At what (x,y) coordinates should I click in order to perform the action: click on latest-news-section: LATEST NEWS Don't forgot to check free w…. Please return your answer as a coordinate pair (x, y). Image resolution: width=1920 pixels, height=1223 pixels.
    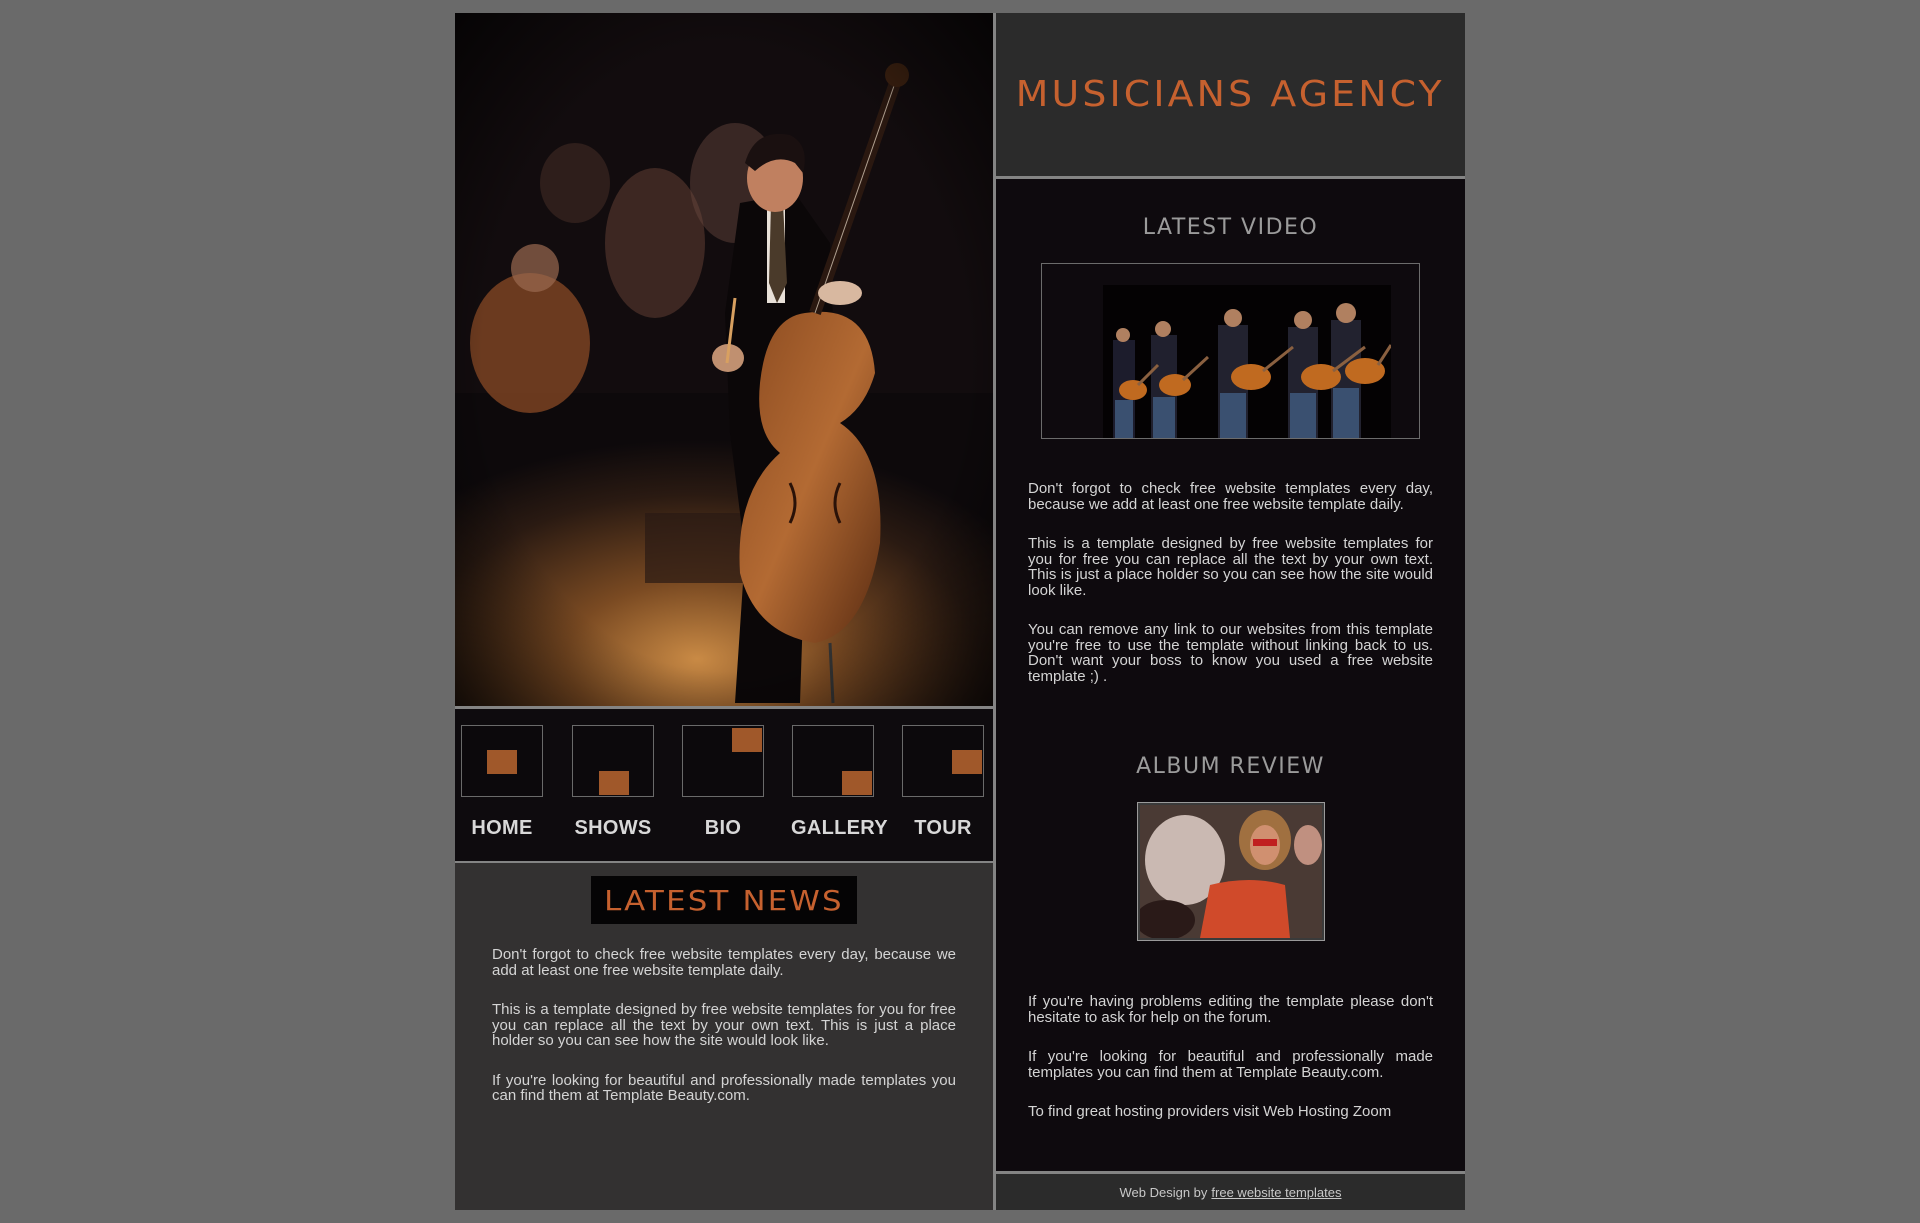
    Looking at the image, I should click on (724, 1036).